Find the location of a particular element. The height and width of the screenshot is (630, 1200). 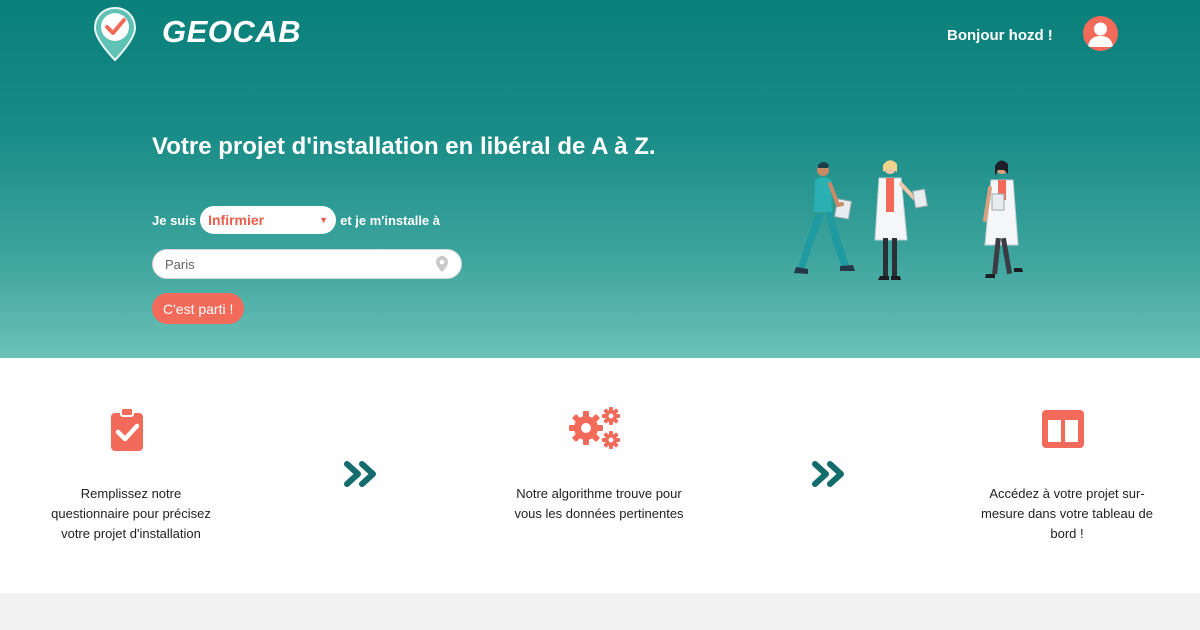

form-prefix: Je suis is located at coordinates (174, 220).